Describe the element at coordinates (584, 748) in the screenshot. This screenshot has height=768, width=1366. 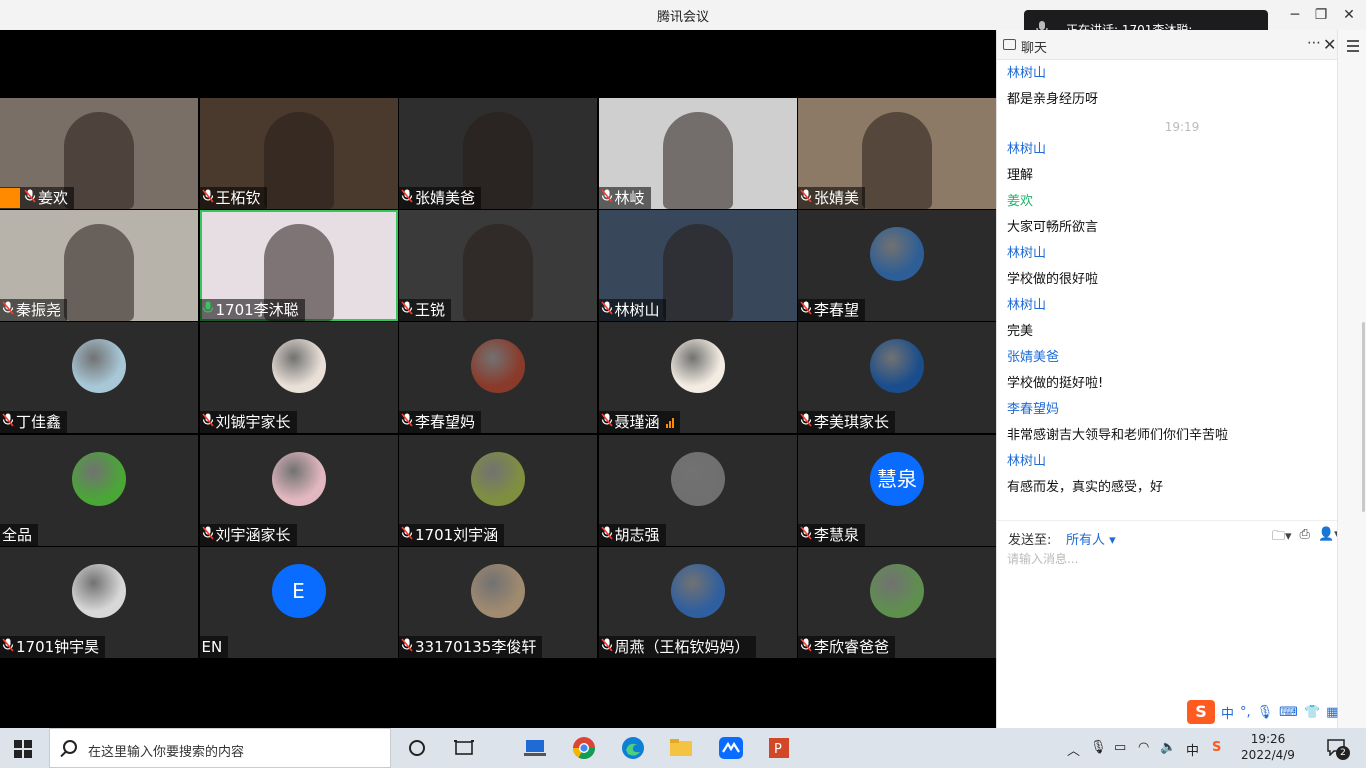
I see `chrome-icon` at that location.